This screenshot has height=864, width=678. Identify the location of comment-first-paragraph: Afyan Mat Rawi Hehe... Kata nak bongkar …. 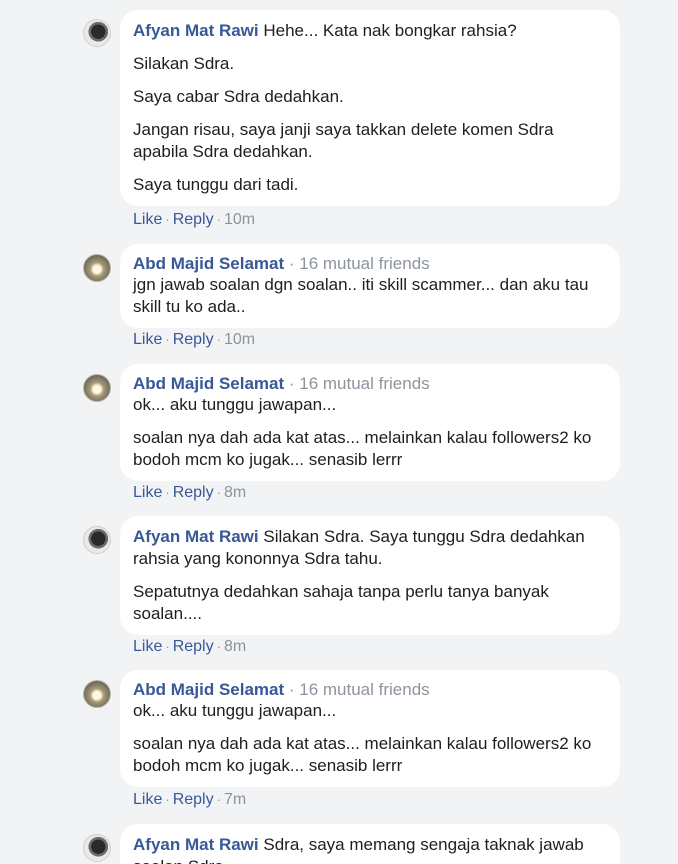
(370, 31).